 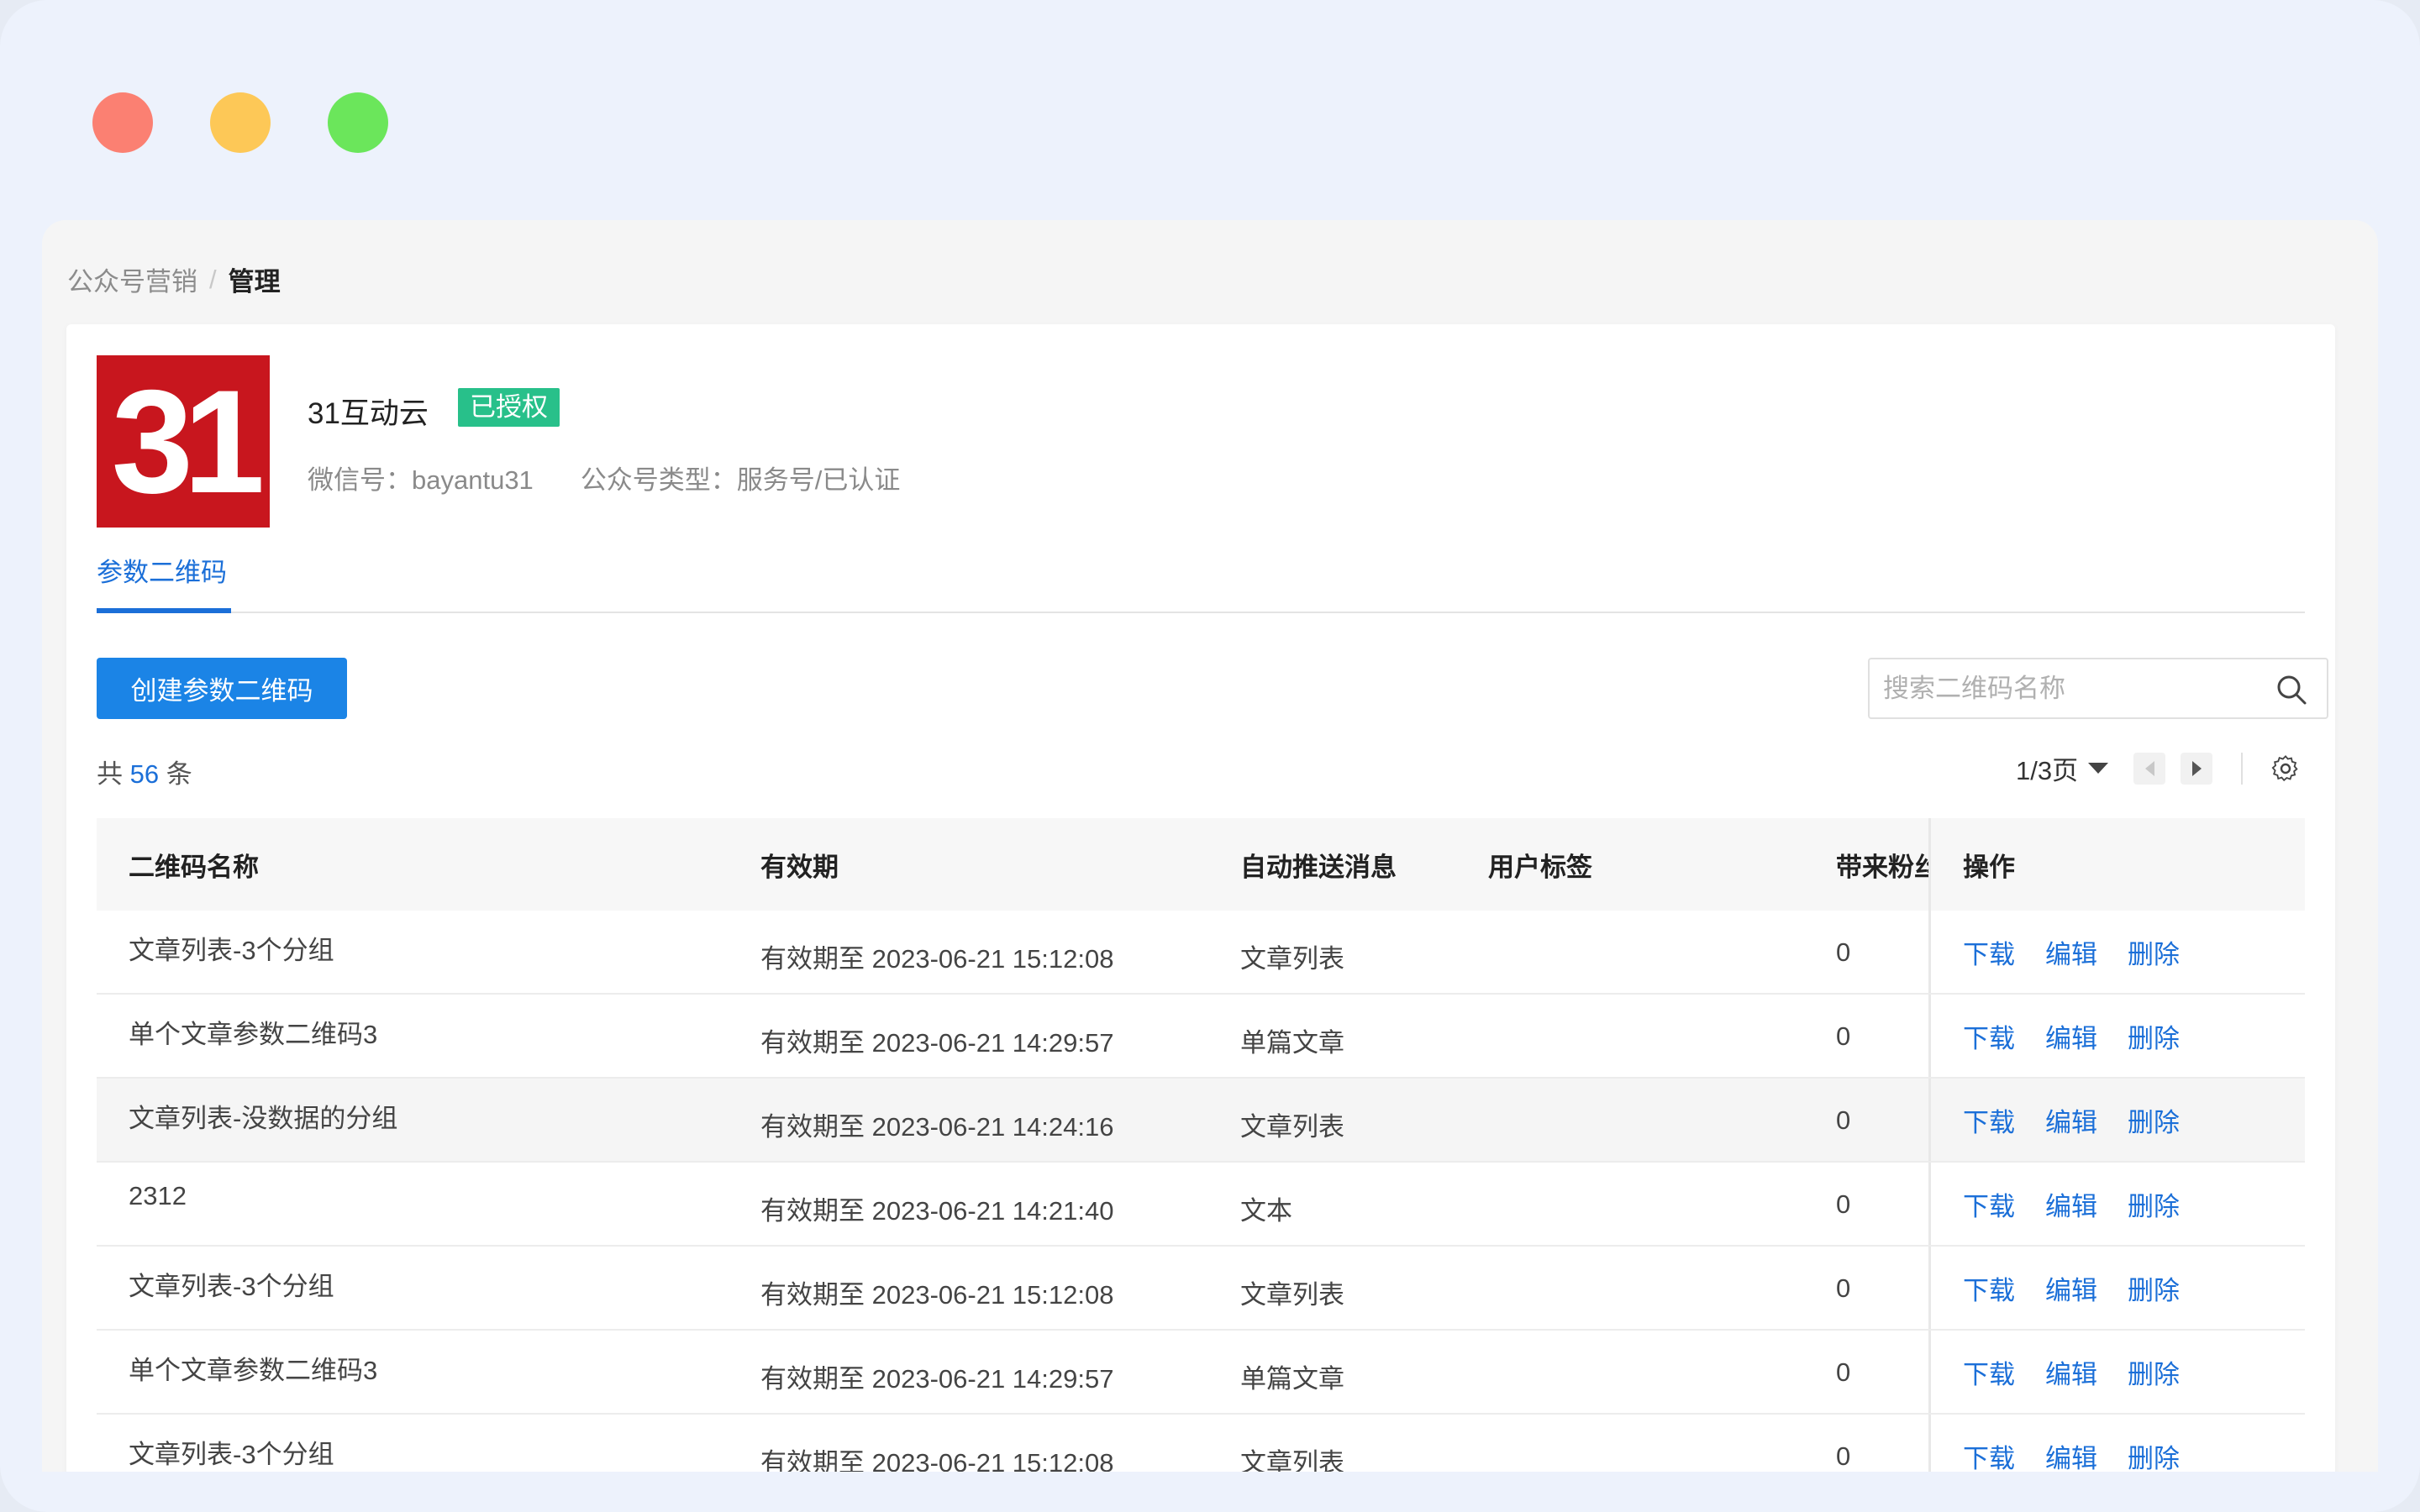 I want to click on header-expiry: 有效期, so click(x=799, y=867).